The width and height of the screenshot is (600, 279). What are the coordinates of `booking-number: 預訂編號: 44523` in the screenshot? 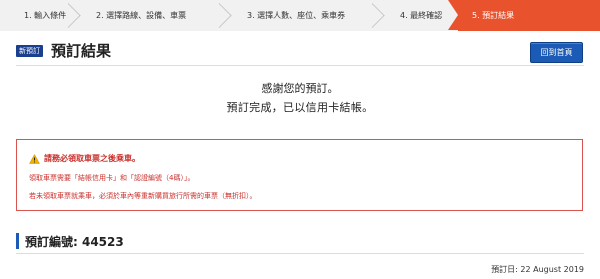 It's located at (74, 242).